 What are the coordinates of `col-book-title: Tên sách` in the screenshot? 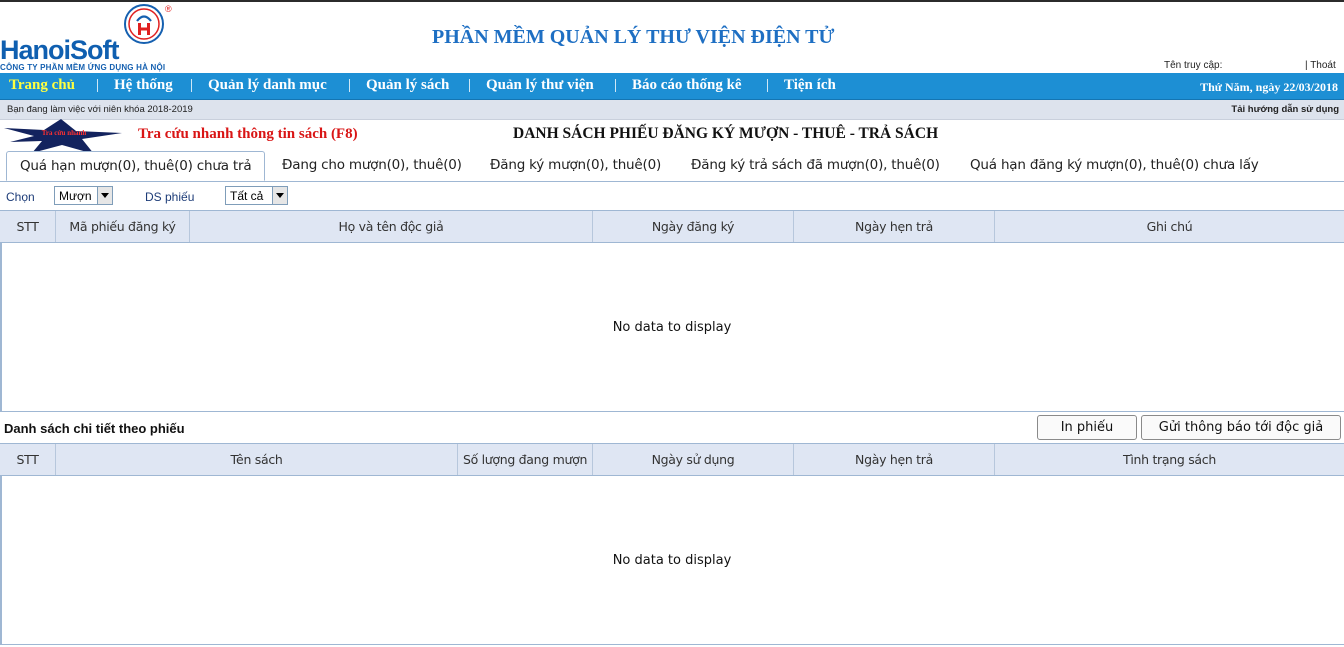 It's located at (257, 459).